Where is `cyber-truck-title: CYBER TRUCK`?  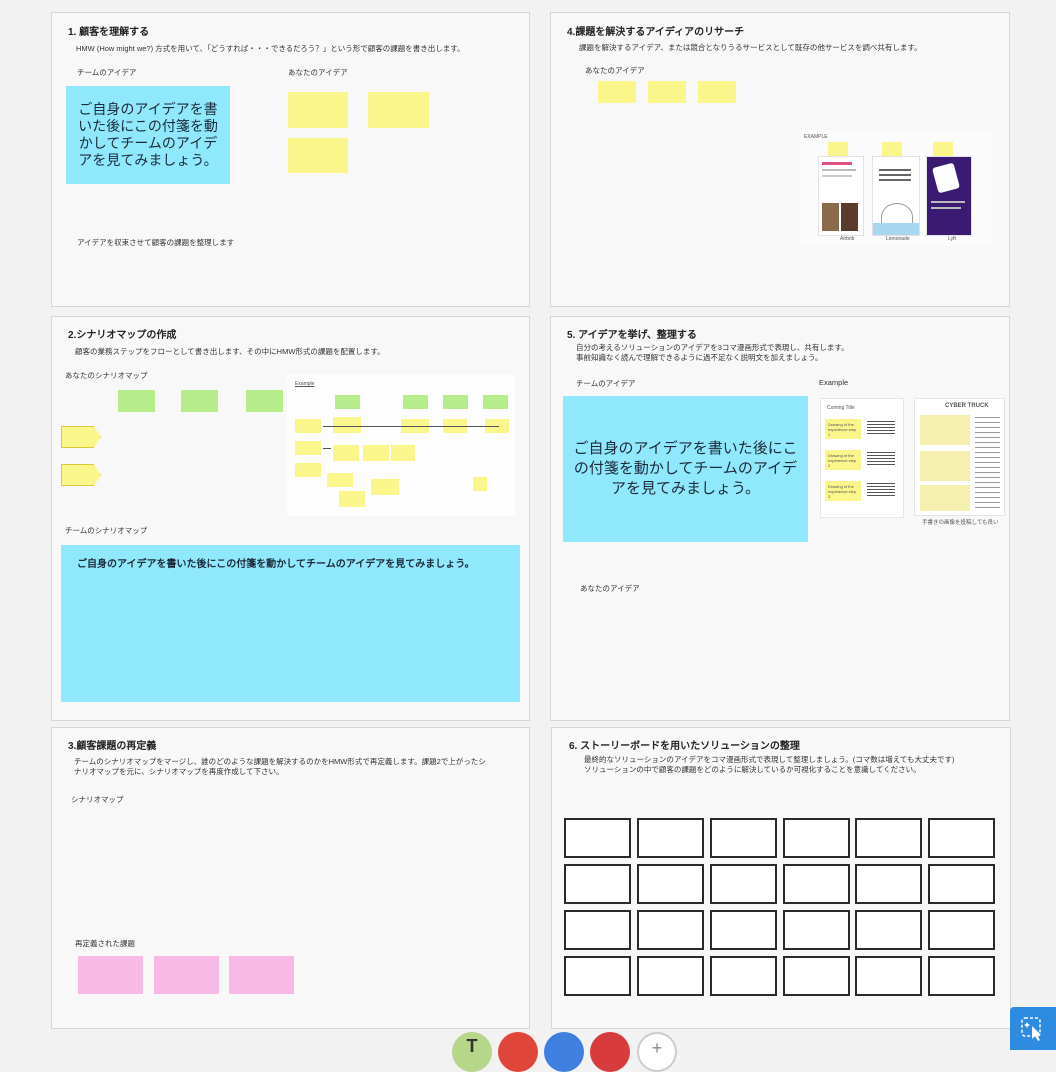 cyber-truck-title: CYBER TRUCK is located at coordinates (967, 406).